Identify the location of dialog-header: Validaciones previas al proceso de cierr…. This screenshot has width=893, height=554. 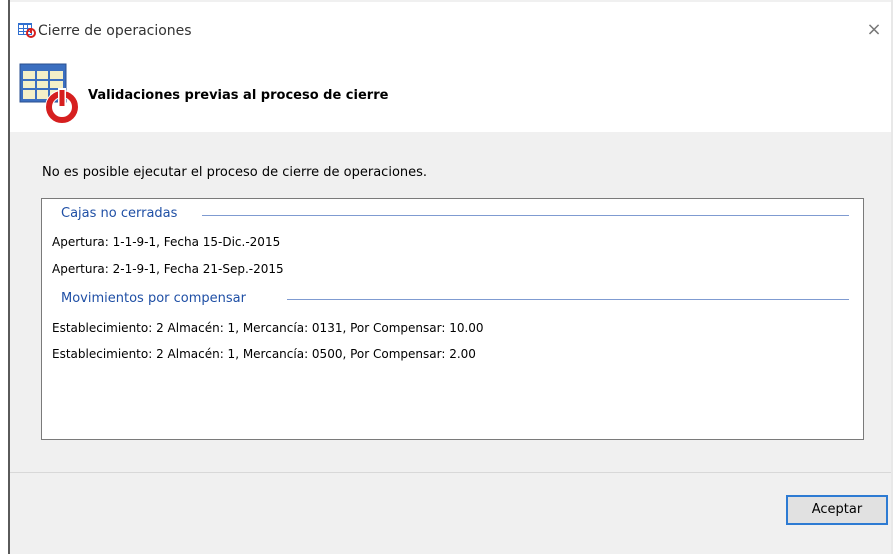
(453, 92).